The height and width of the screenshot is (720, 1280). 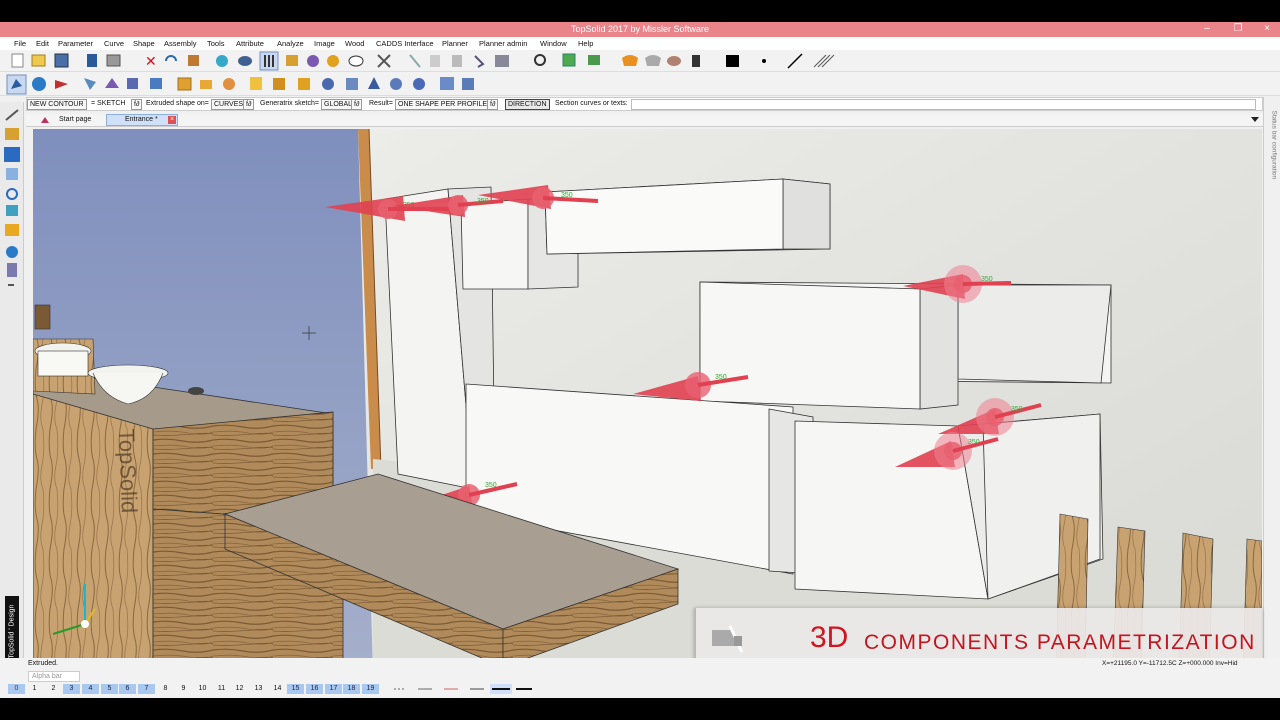 What do you see at coordinates (45, 120) in the screenshot?
I see `start-page-icon` at bounding box center [45, 120].